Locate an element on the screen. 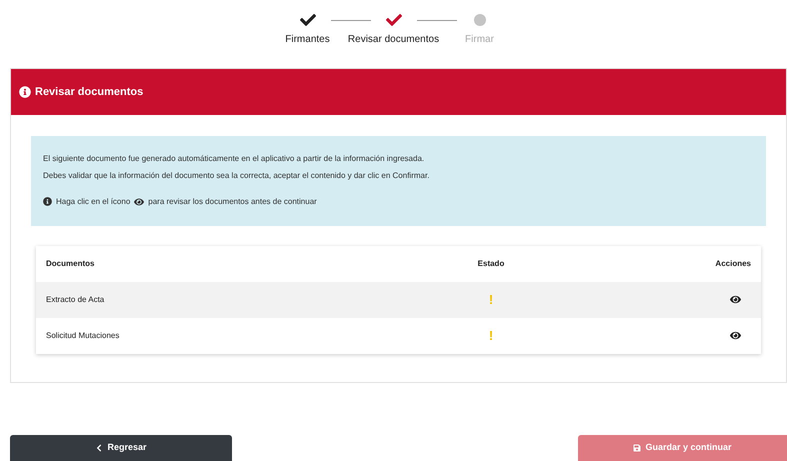 The height and width of the screenshot is (461, 787). hint-text: Haga clic en el ícono is located at coordinates (93, 202).